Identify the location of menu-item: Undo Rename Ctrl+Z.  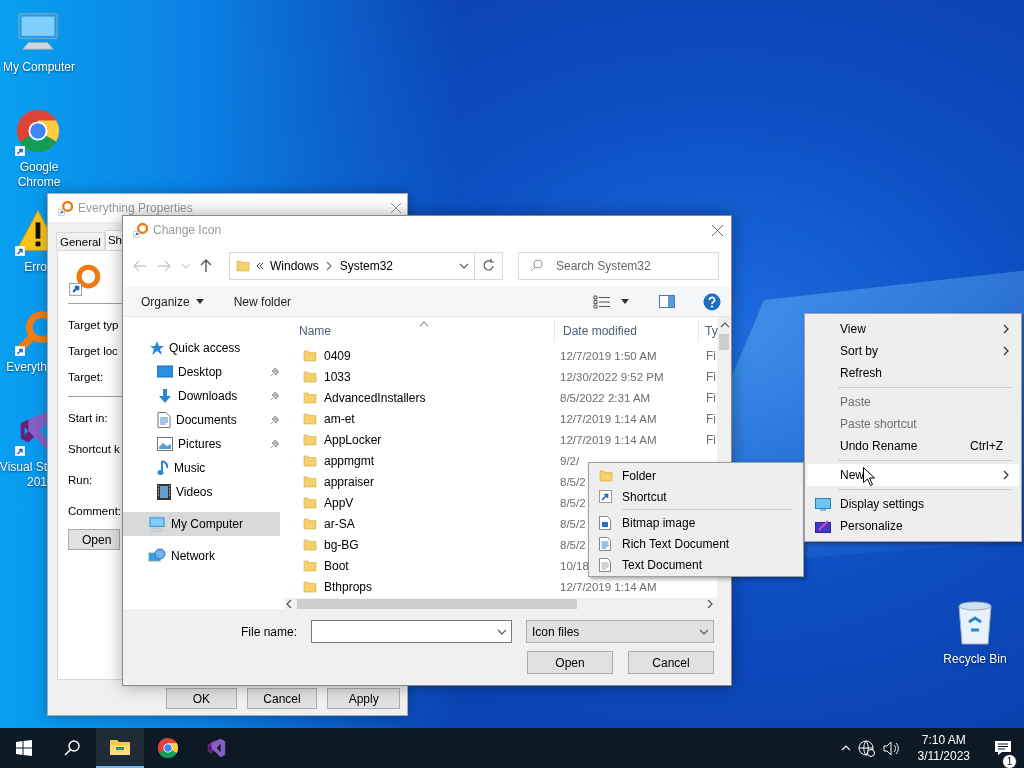
(913, 446).